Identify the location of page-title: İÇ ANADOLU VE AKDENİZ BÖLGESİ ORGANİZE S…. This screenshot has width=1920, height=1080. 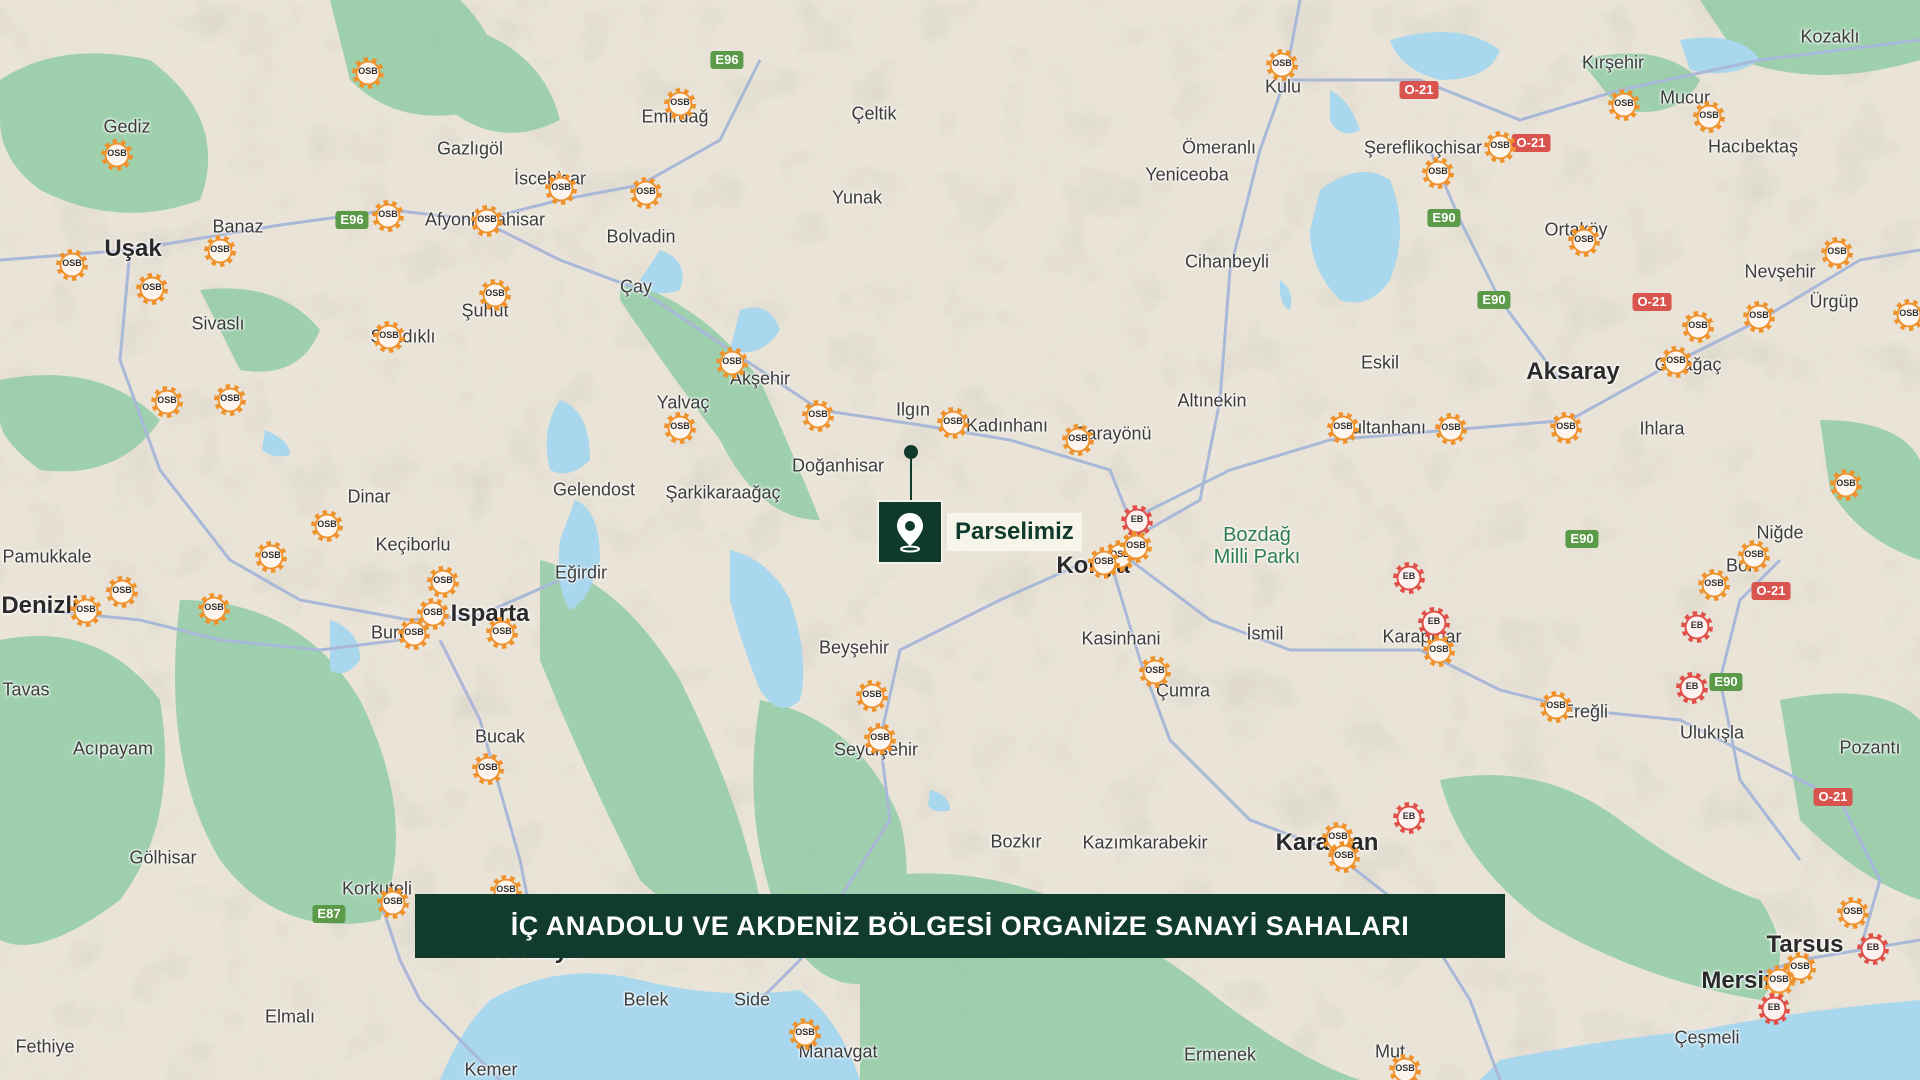
(960, 925).